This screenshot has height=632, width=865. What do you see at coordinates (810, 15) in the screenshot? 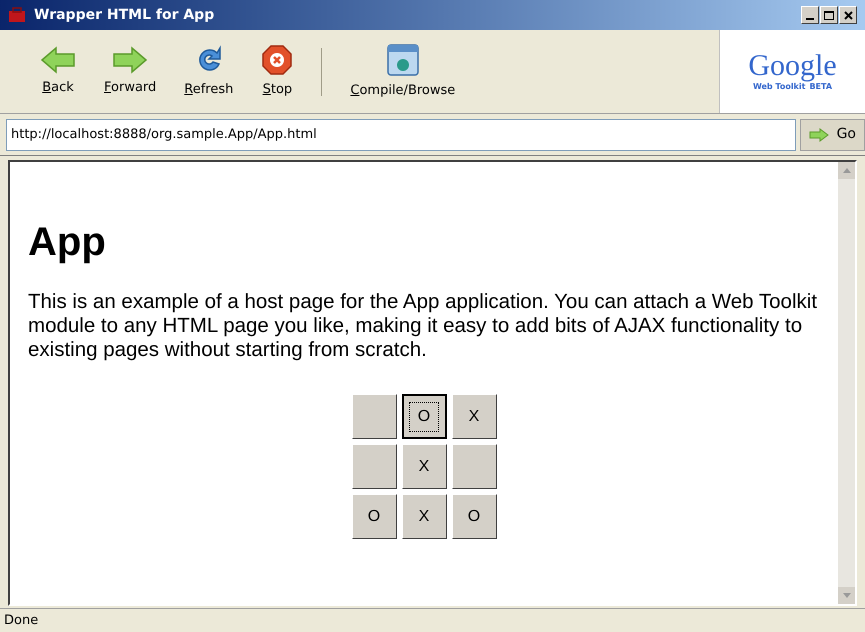
I see `minimize-button` at bounding box center [810, 15].